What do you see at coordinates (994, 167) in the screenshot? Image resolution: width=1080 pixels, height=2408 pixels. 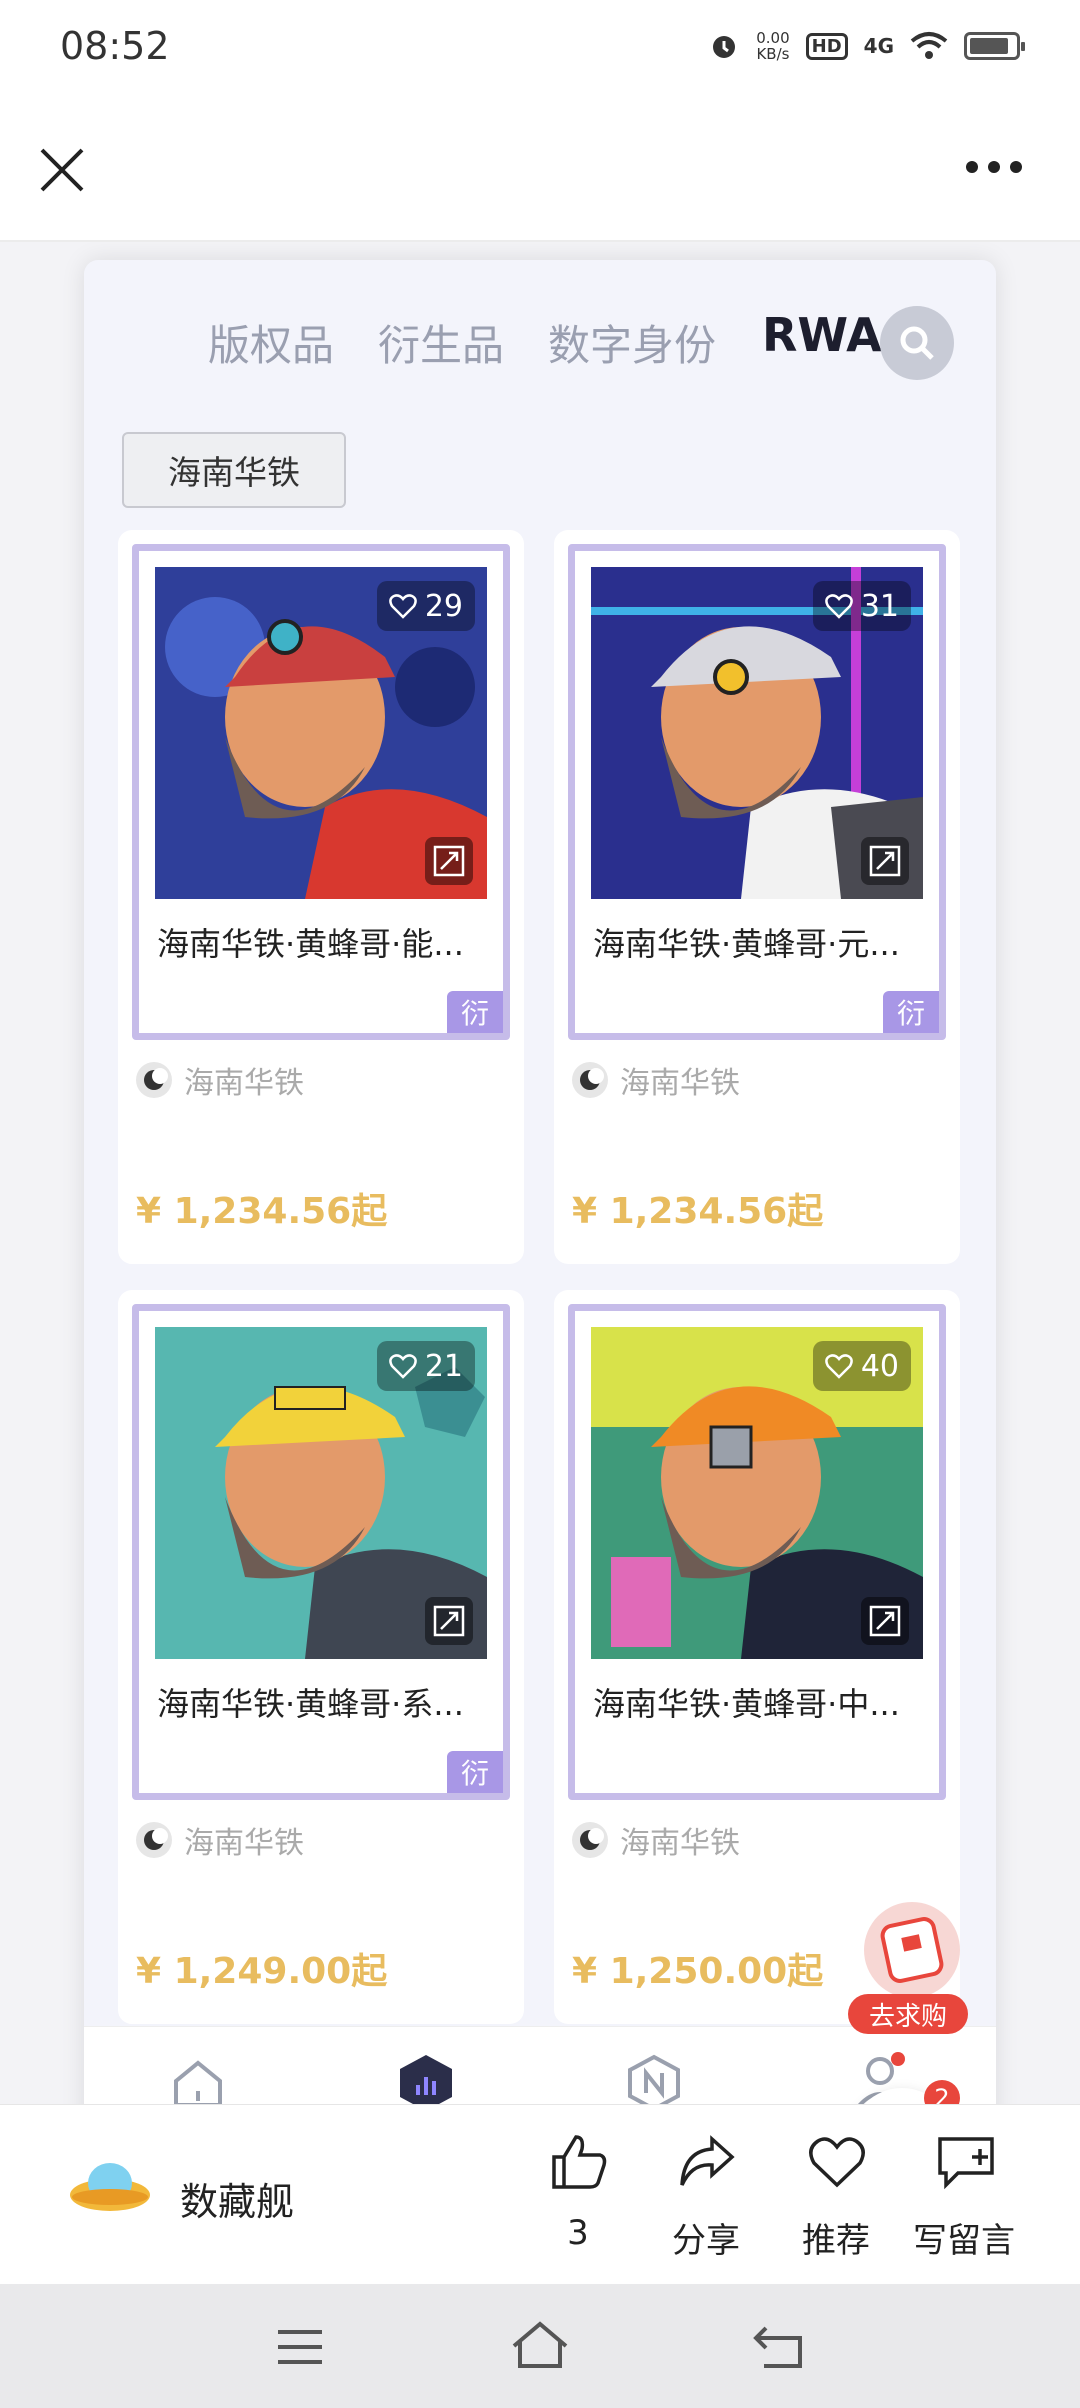 I see `more-icon` at bounding box center [994, 167].